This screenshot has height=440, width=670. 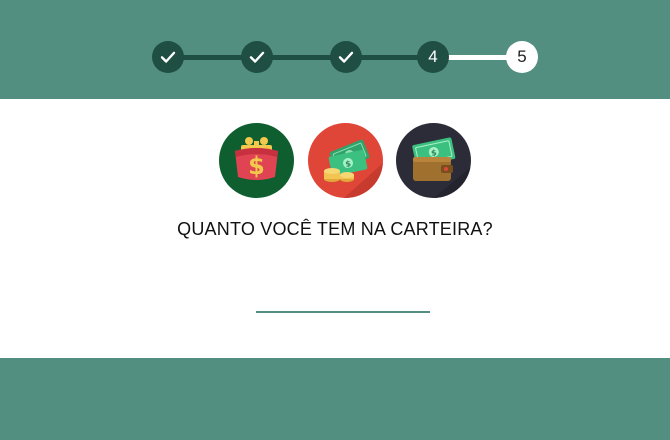 I want to click on step-connector, so click(x=300, y=57).